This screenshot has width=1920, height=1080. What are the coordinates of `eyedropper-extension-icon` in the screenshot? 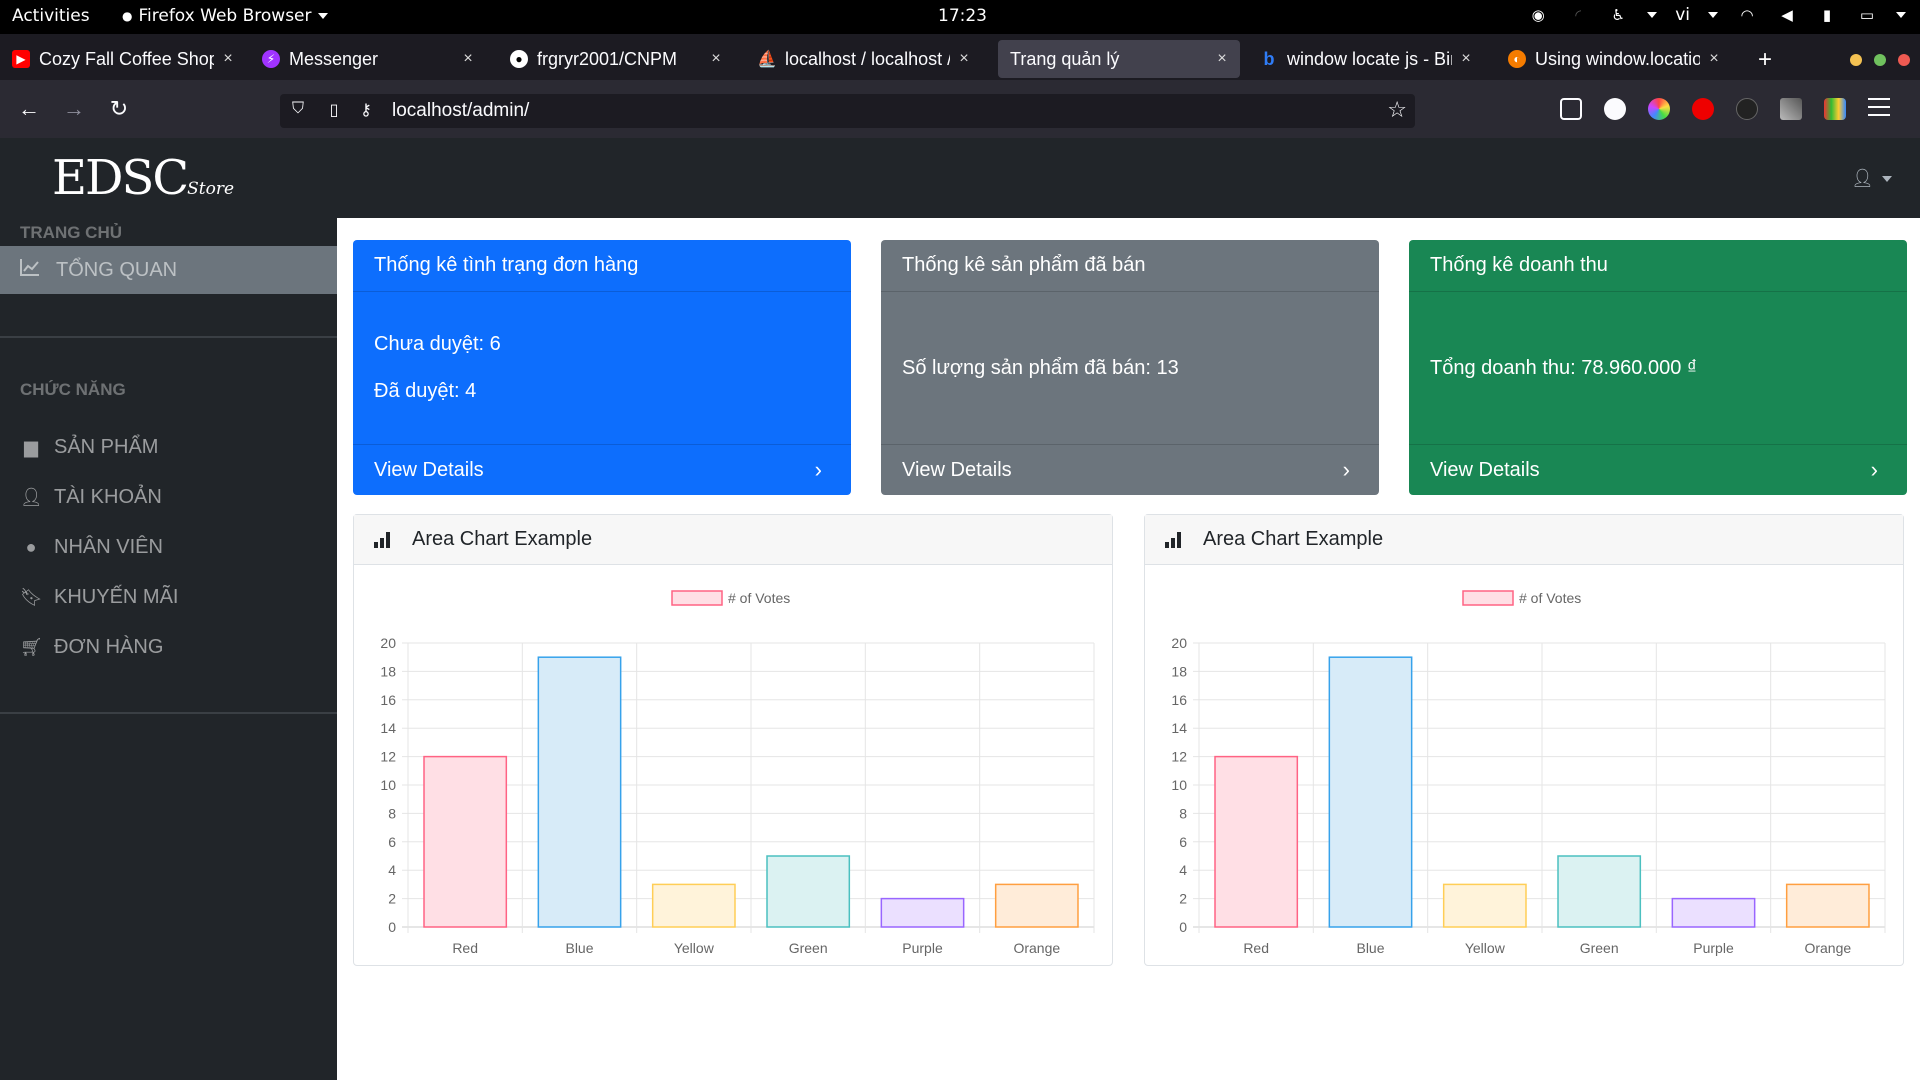 It's located at (1791, 109).